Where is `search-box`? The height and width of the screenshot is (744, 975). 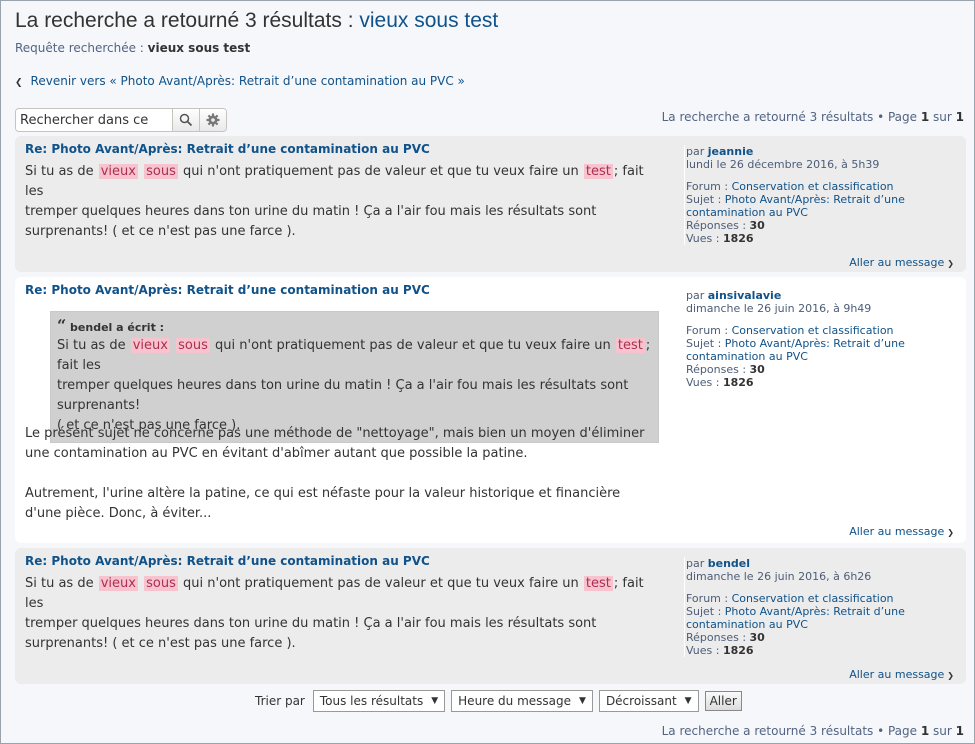 search-box is located at coordinates (121, 120).